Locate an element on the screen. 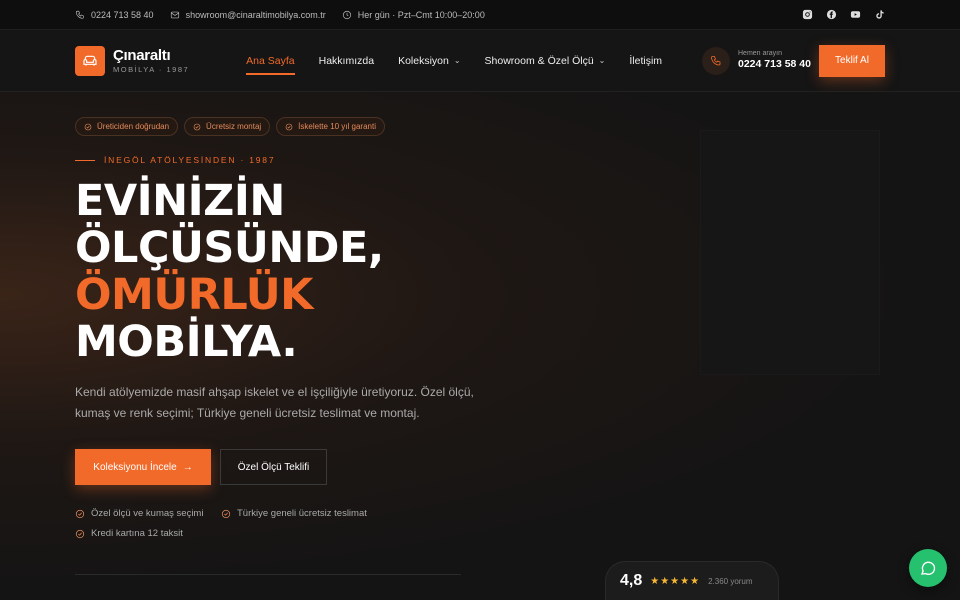 This screenshot has width=960, height=600. clock-icon is located at coordinates (346, 14).